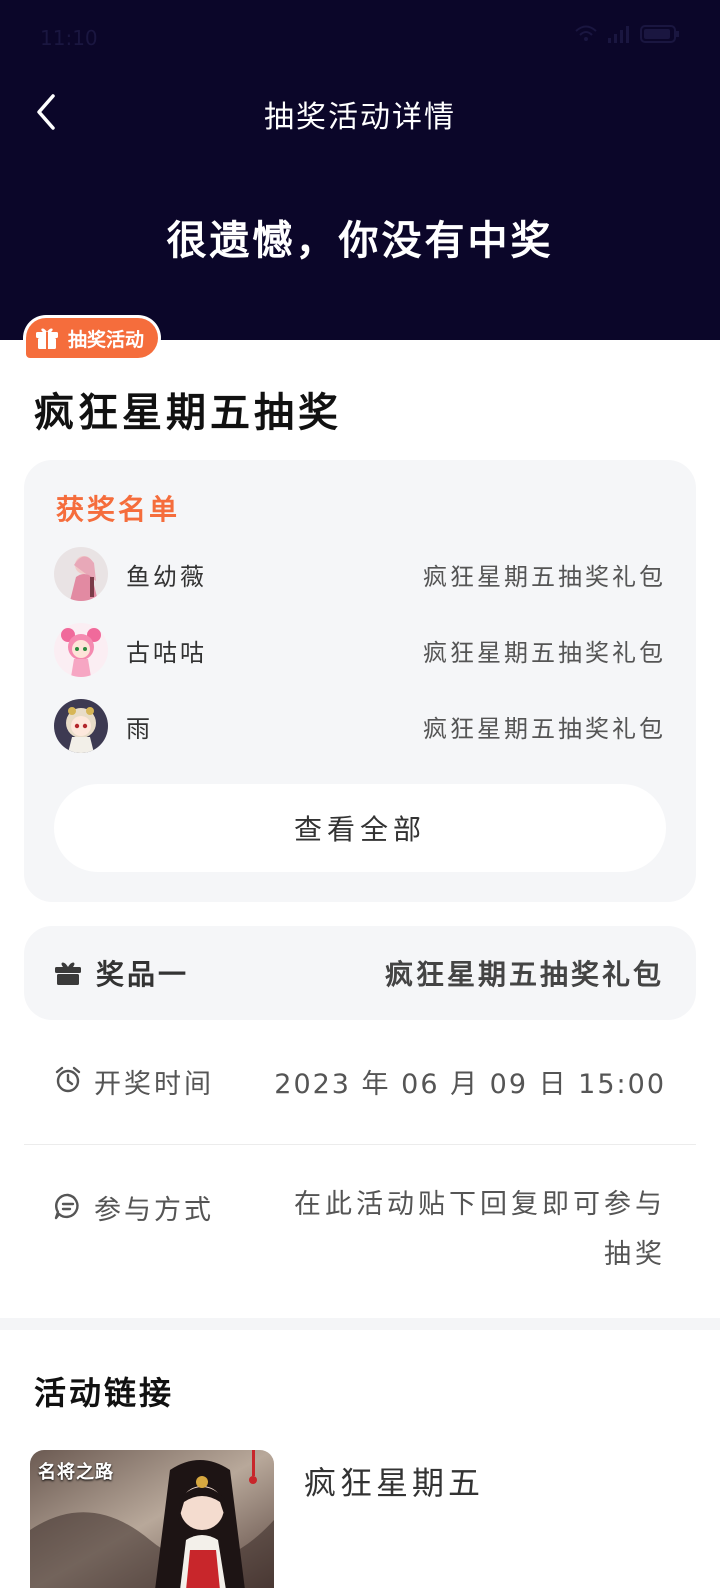  I want to click on status-time: 11:10, so click(69, 38).